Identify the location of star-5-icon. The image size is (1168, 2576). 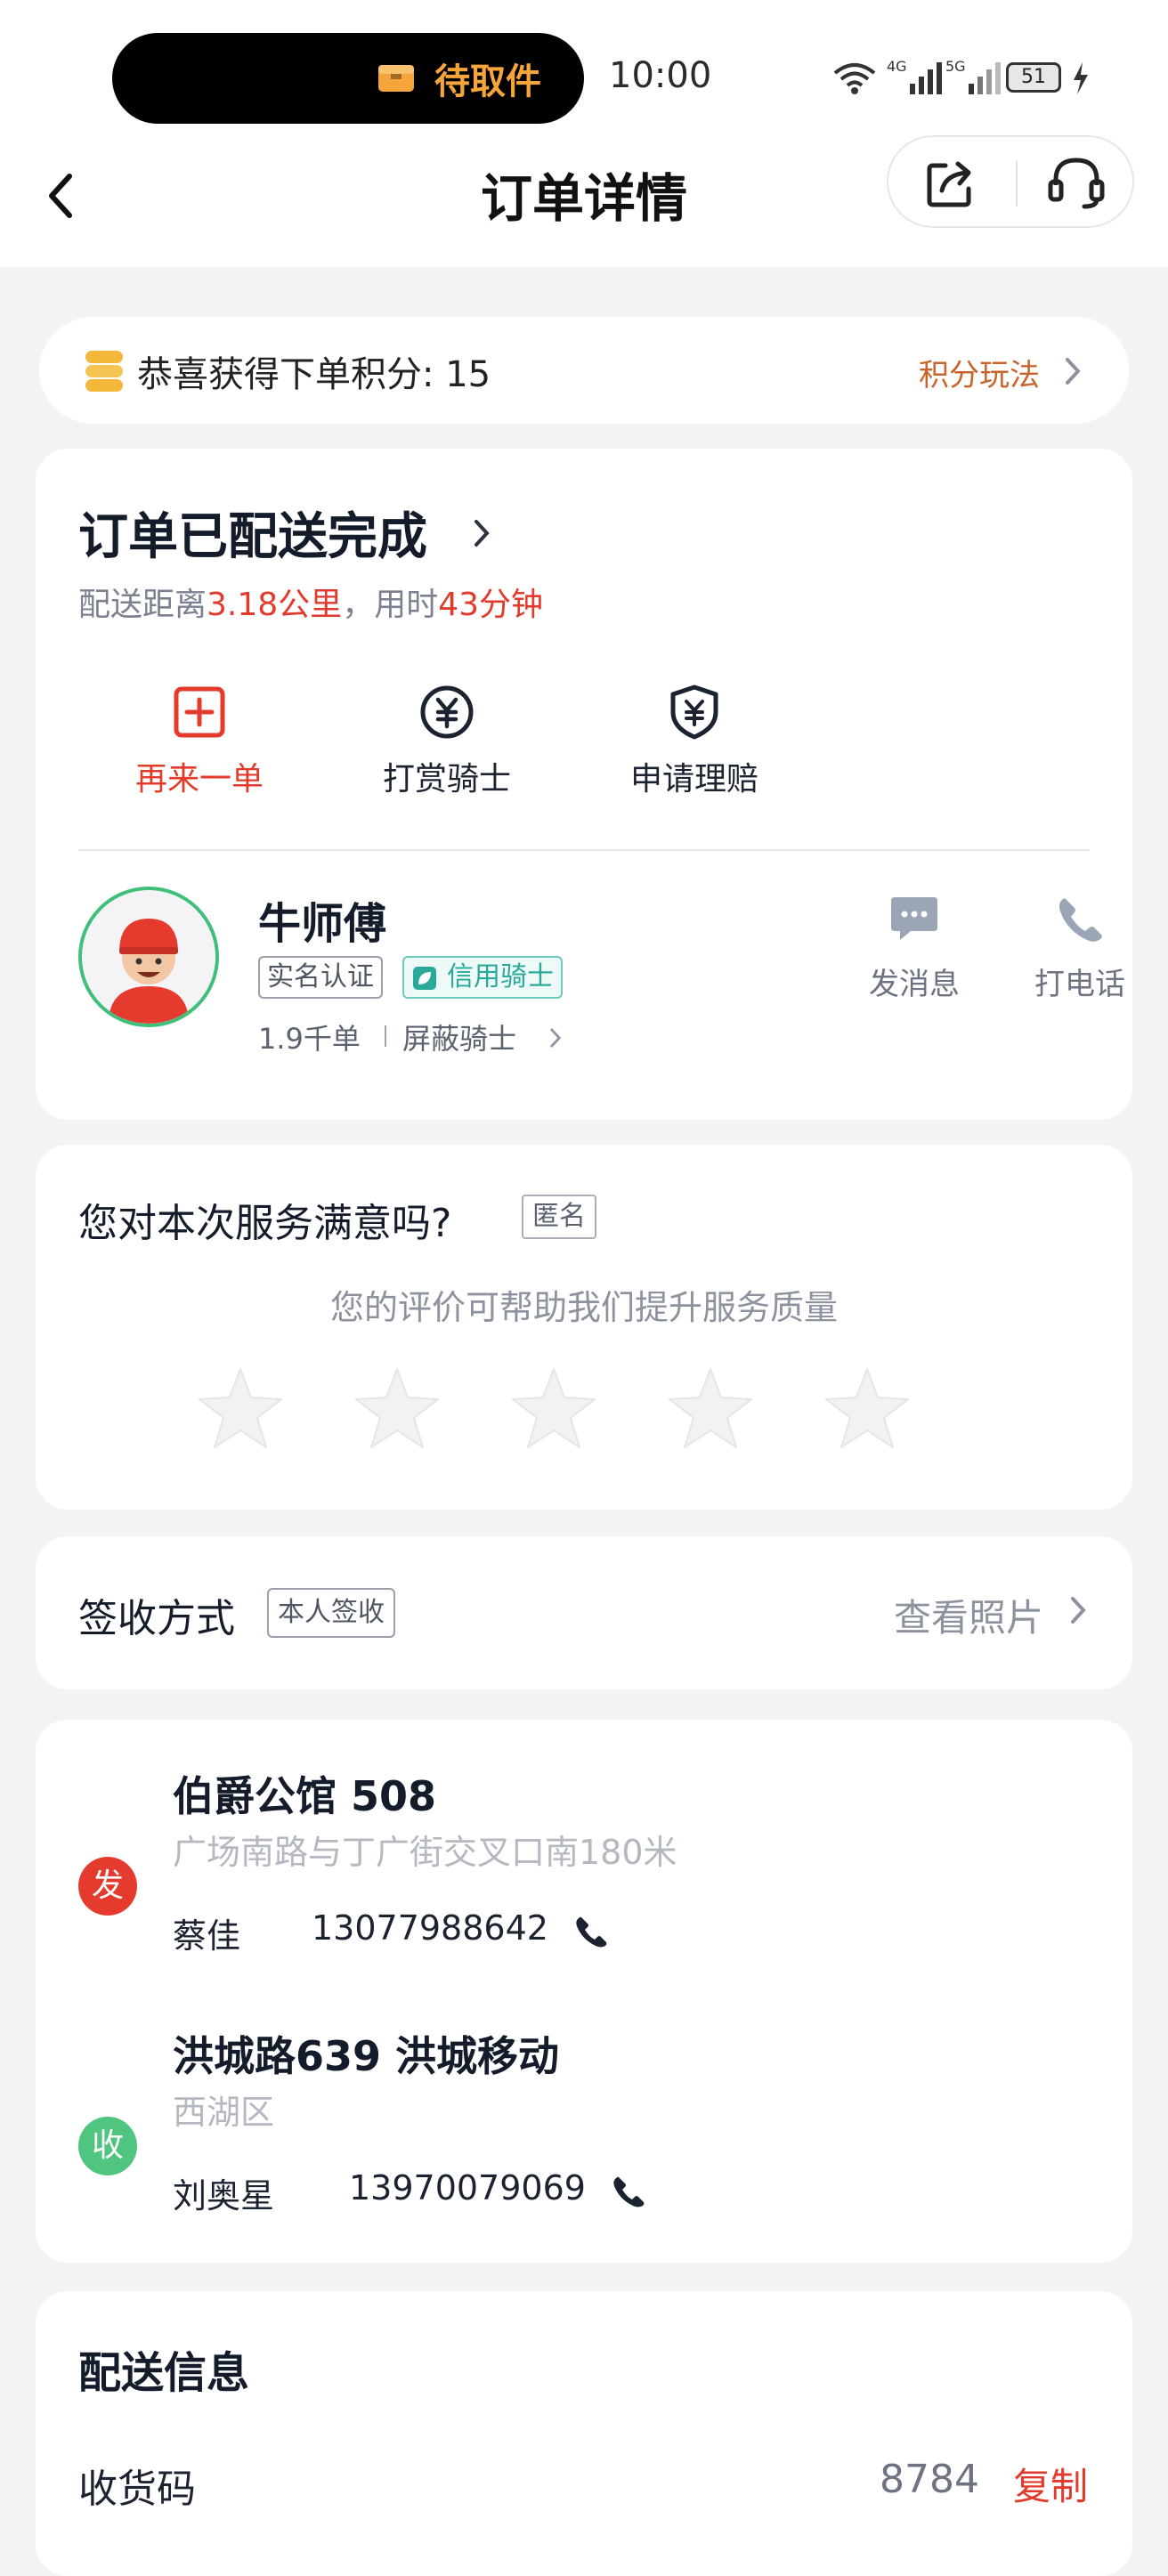
(867, 1408).